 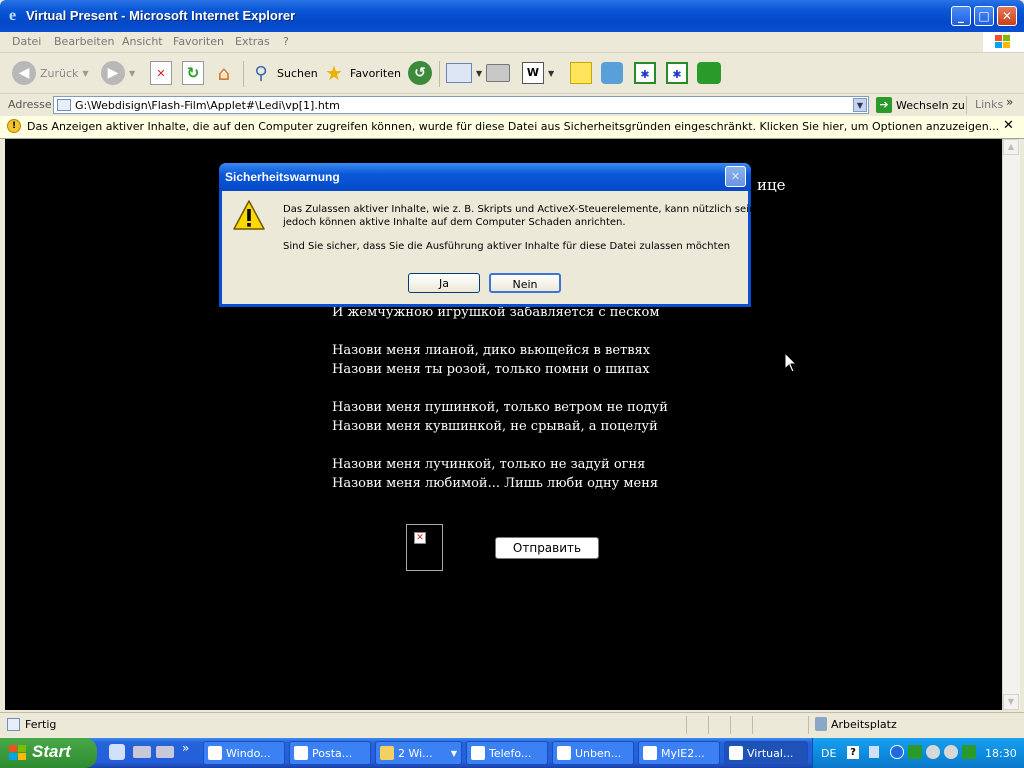 What do you see at coordinates (26, 41) in the screenshot?
I see `menu-datei: Datei` at bounding box center [26, 41].